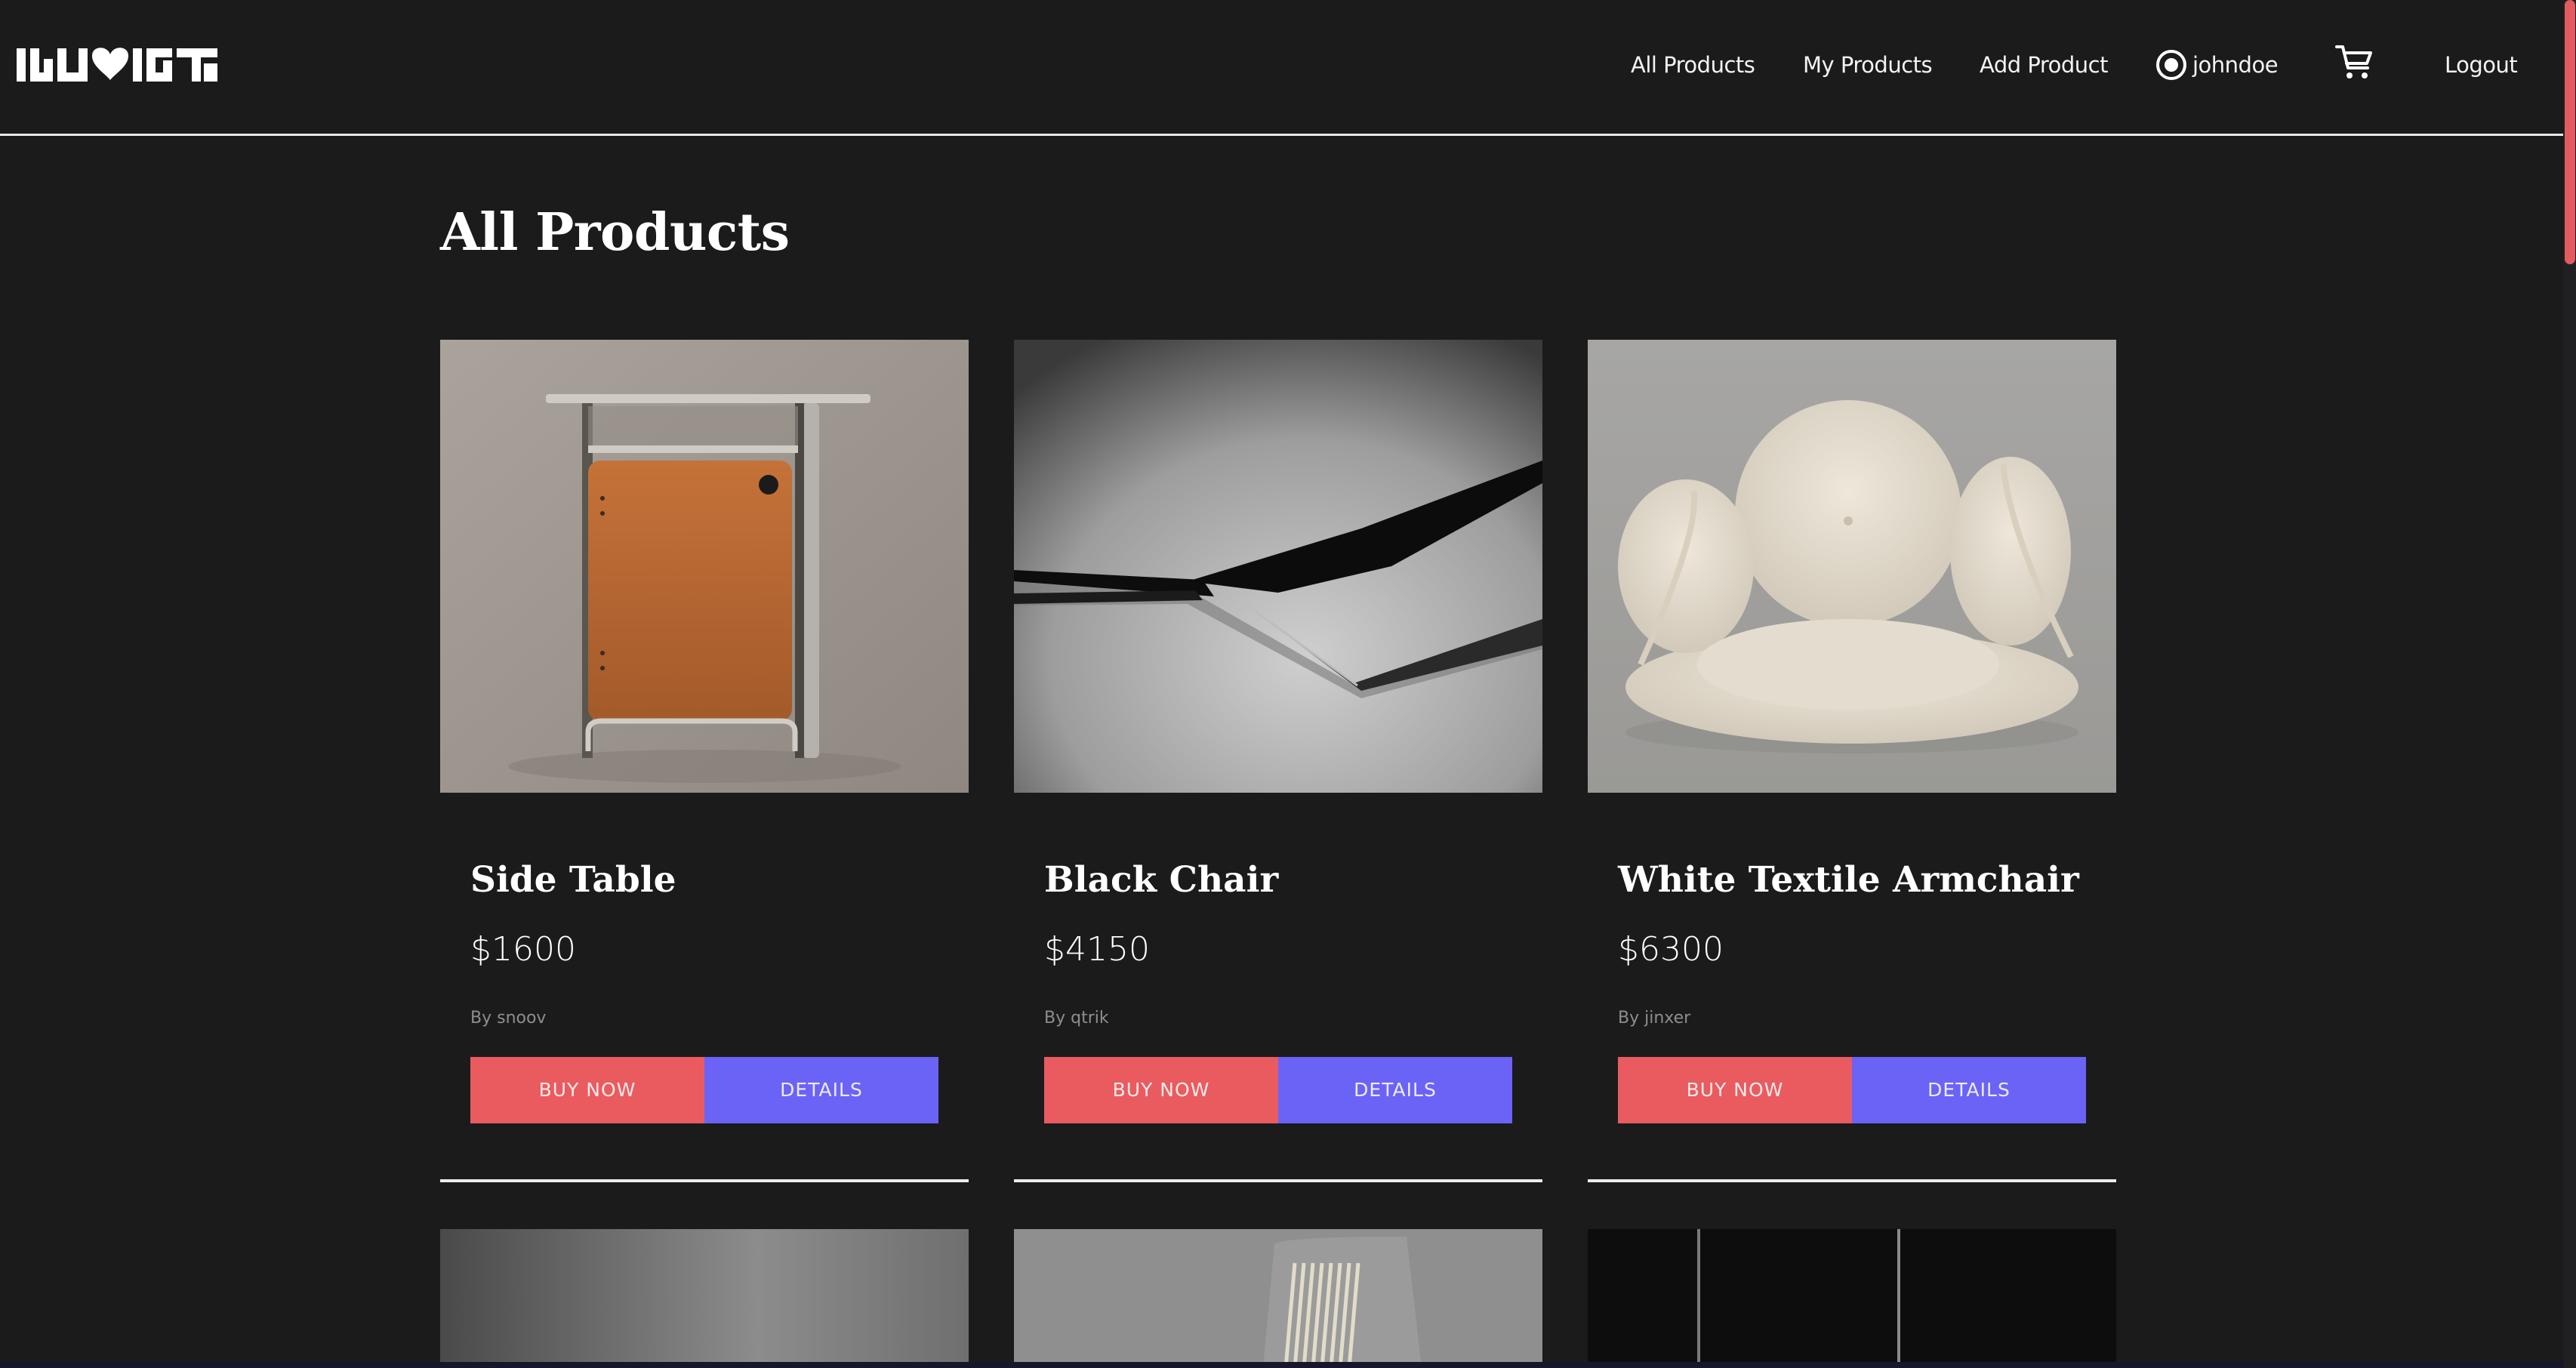  Describe the element at coordinates (1654, 1018) in the screenshot. I see `product-author: By jinxer` at that location.